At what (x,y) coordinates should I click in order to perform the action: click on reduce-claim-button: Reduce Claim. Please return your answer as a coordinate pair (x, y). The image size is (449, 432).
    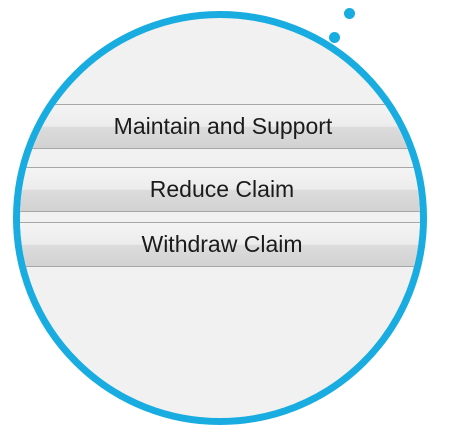
    Looking at the image, I should click on (220, 189).